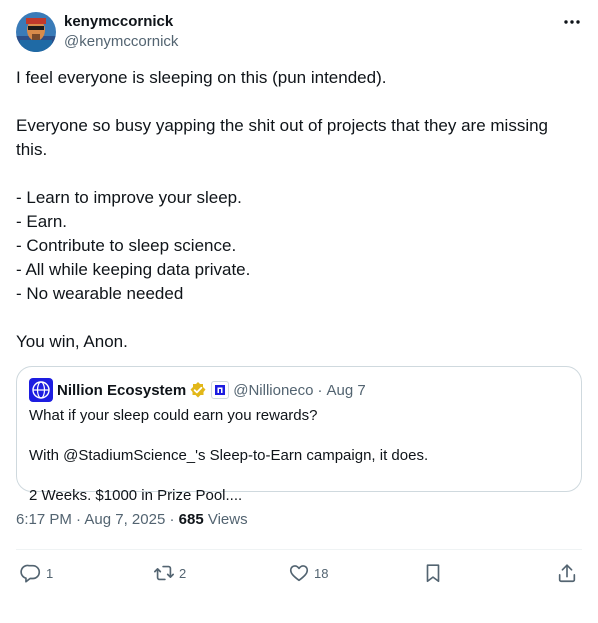 Image resolution: width=598 pixels, height=623 pixels. I want to click on post-meta: 6:17 PM · Aug 7, 2025 · 685 Views, so click(299, 520).